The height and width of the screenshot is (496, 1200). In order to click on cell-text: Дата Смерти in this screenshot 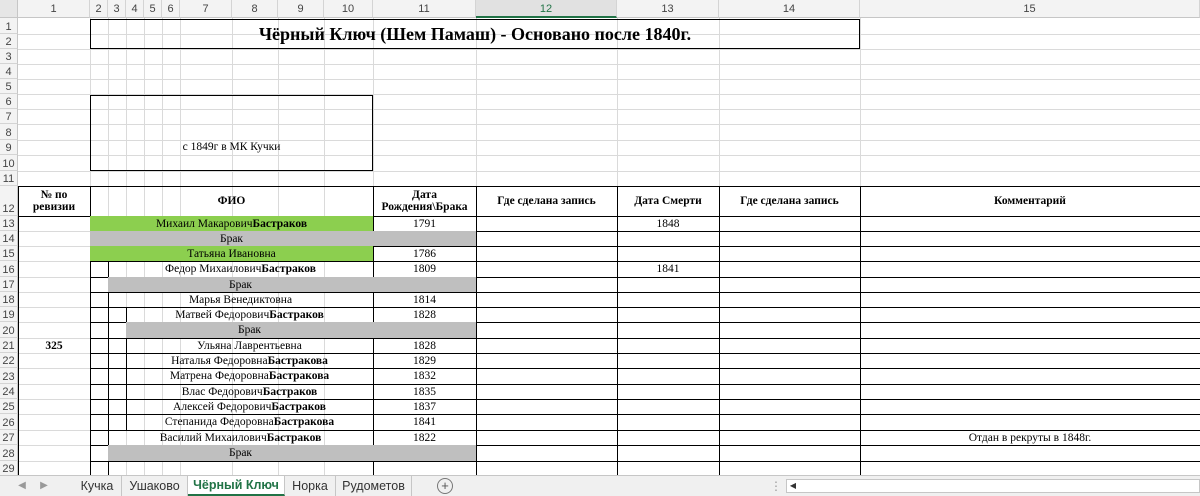, I will do `click(668, 201)`.